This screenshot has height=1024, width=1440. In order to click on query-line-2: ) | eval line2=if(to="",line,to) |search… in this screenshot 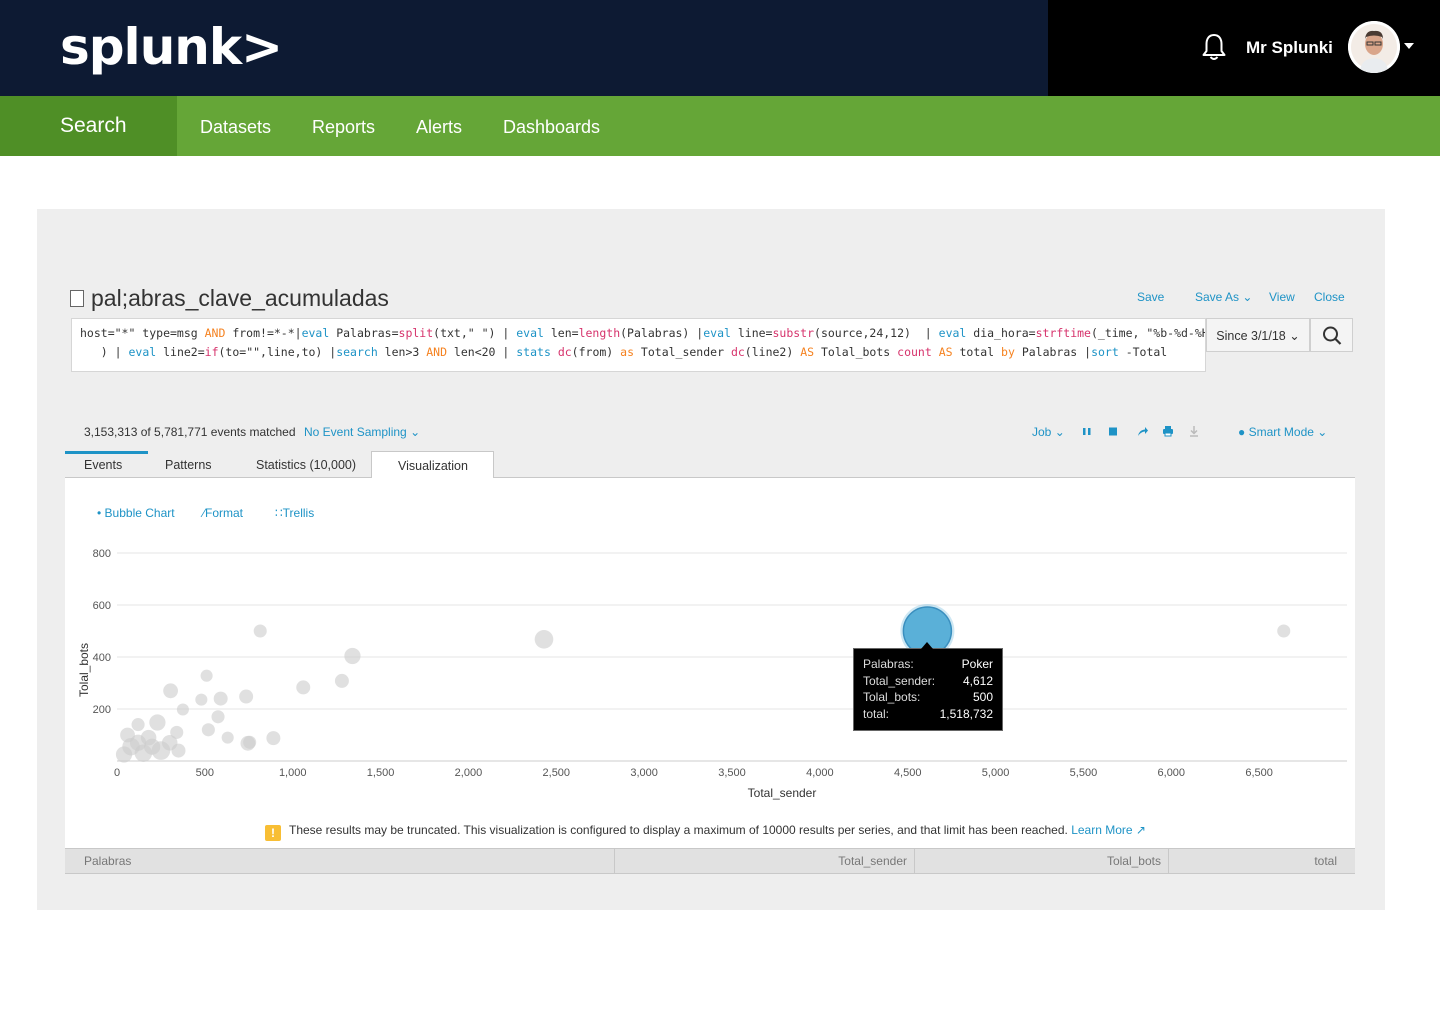, I will do `click(624, 352)`.